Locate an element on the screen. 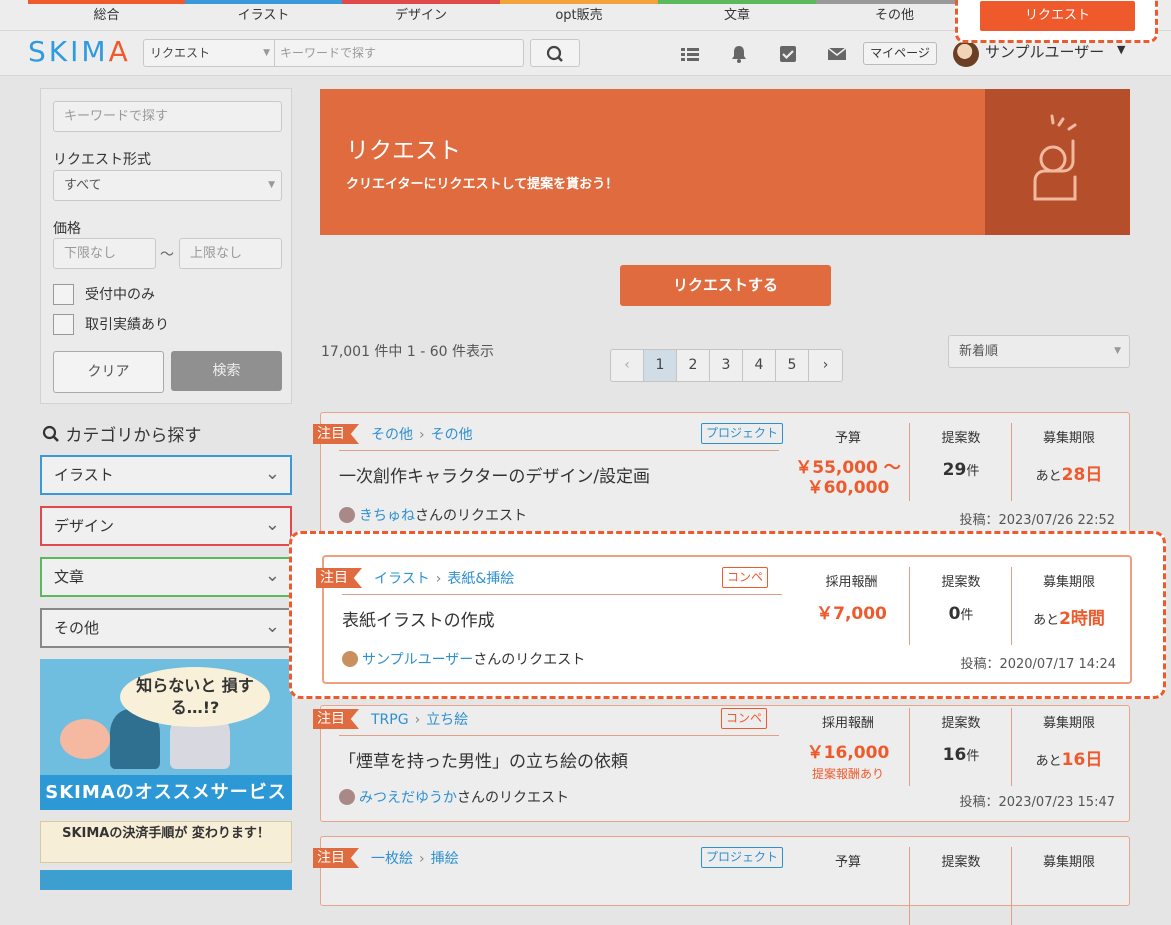  category-select-illust: イラスト ⌄ is located at coordinates (166, 475).